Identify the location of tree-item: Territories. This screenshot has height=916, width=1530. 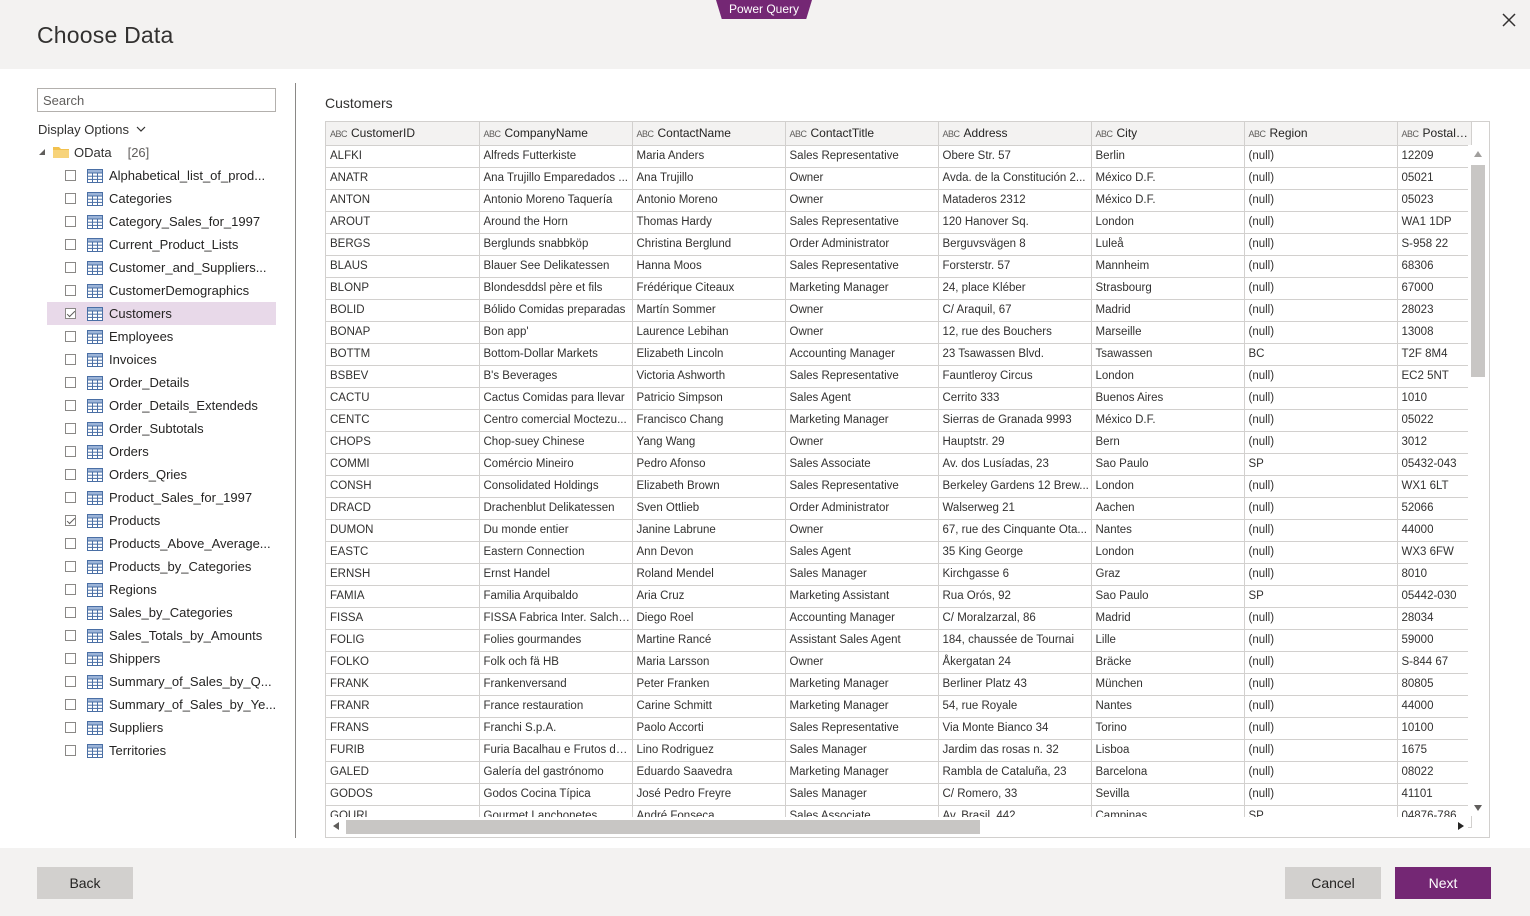
(161, 750).